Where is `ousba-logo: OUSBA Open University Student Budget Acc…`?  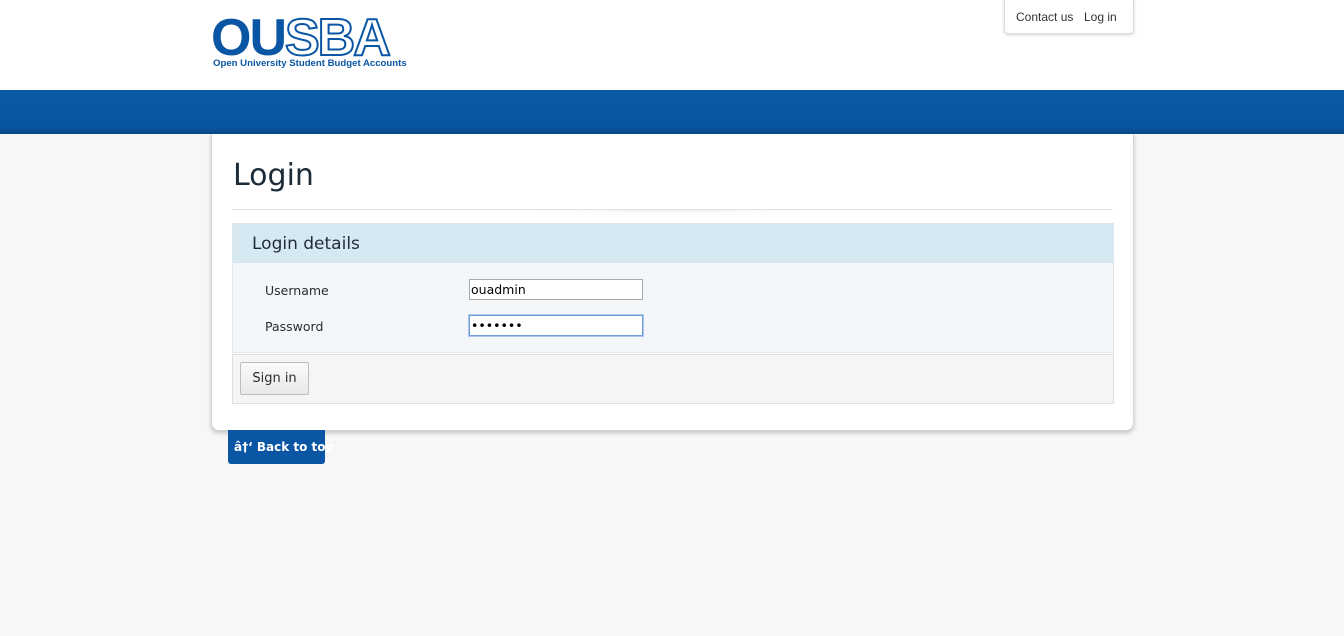
ousba-logo: OUSBA Open University Student Budget Acc… is located at coordinates (311, 41).